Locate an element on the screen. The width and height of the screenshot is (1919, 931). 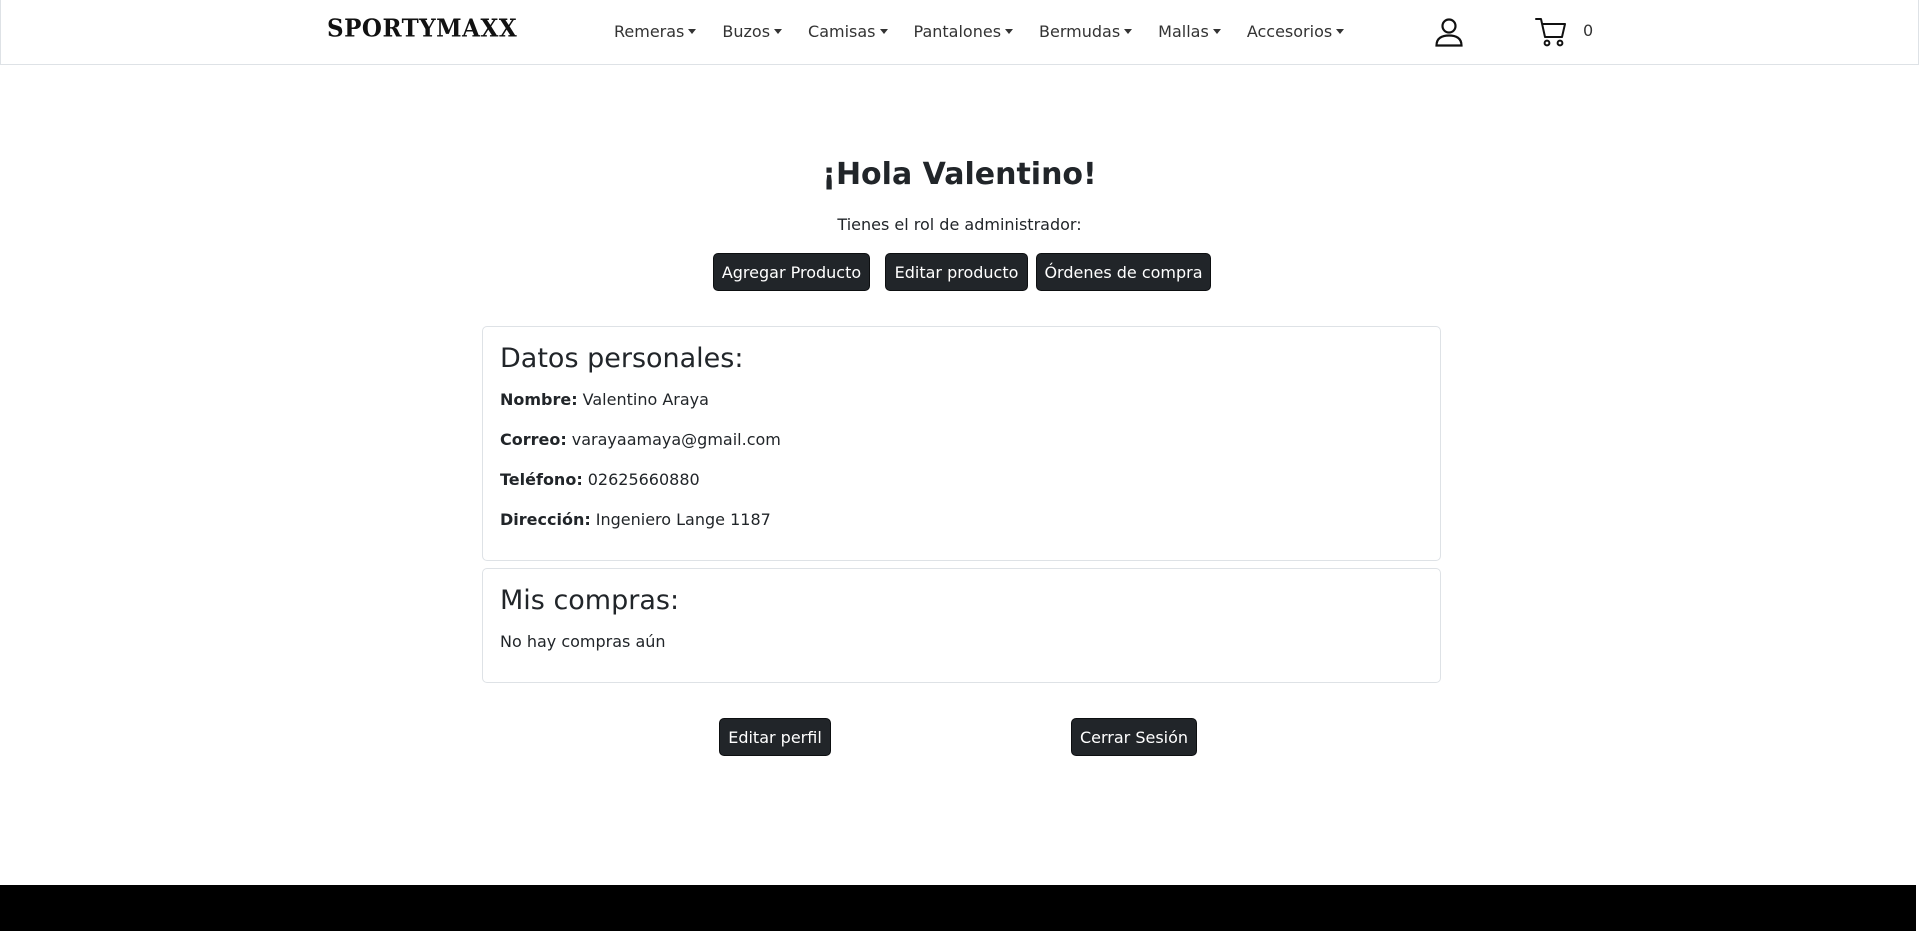
nav-item-mallas: Mallas is located at coordinates (1189, 31).